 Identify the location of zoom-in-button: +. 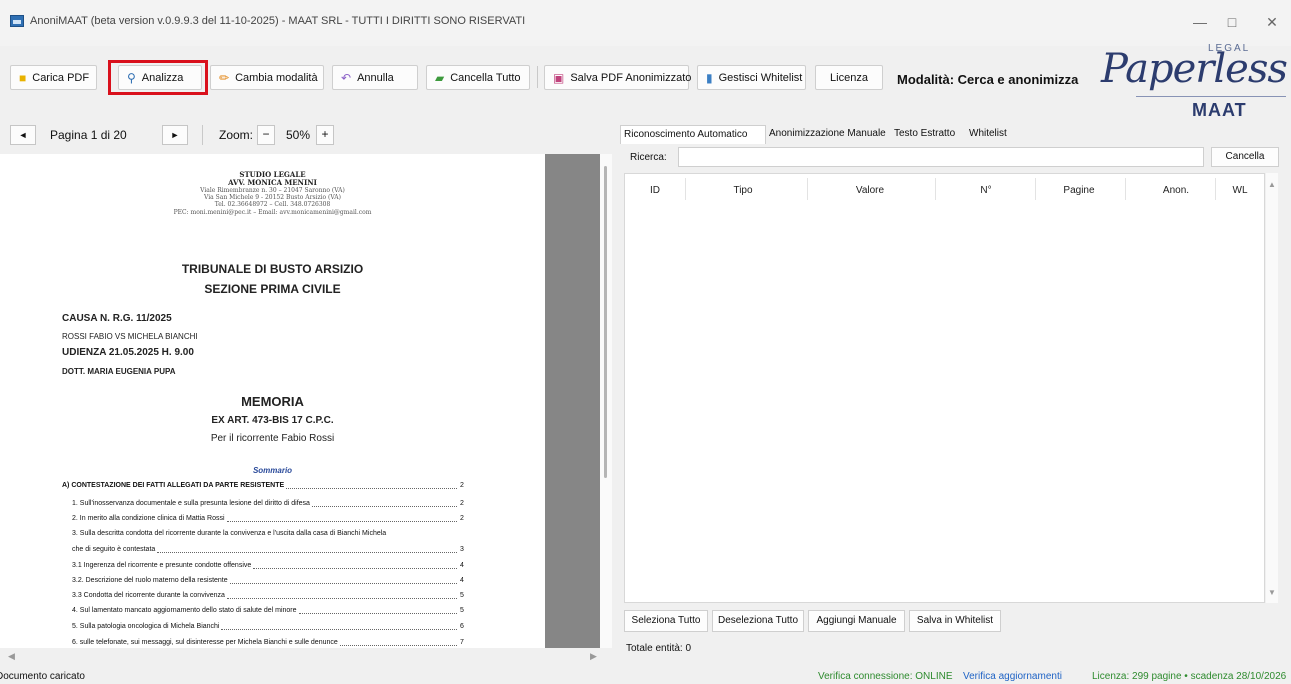
(325, 135).